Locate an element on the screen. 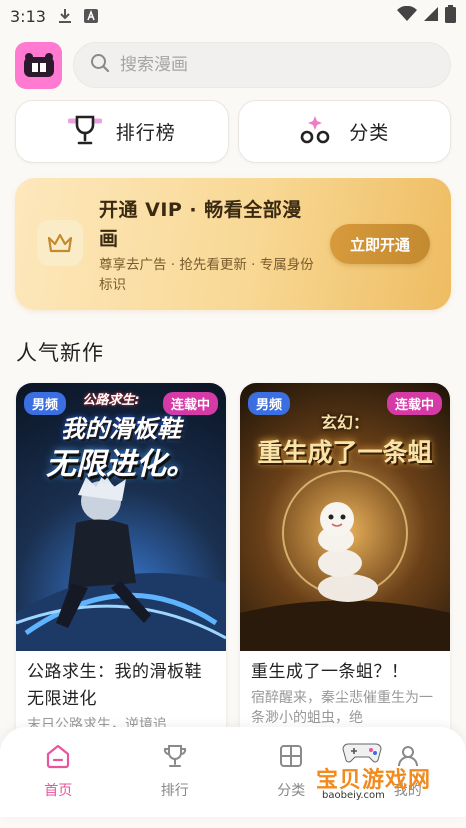  header is located at coordinates (233, 65).